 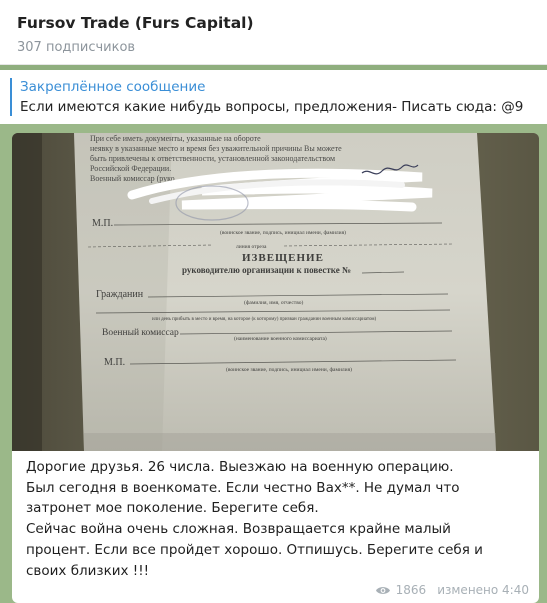 I want to click on doc-cutline: линия отреза, so click(x=251, y=247).